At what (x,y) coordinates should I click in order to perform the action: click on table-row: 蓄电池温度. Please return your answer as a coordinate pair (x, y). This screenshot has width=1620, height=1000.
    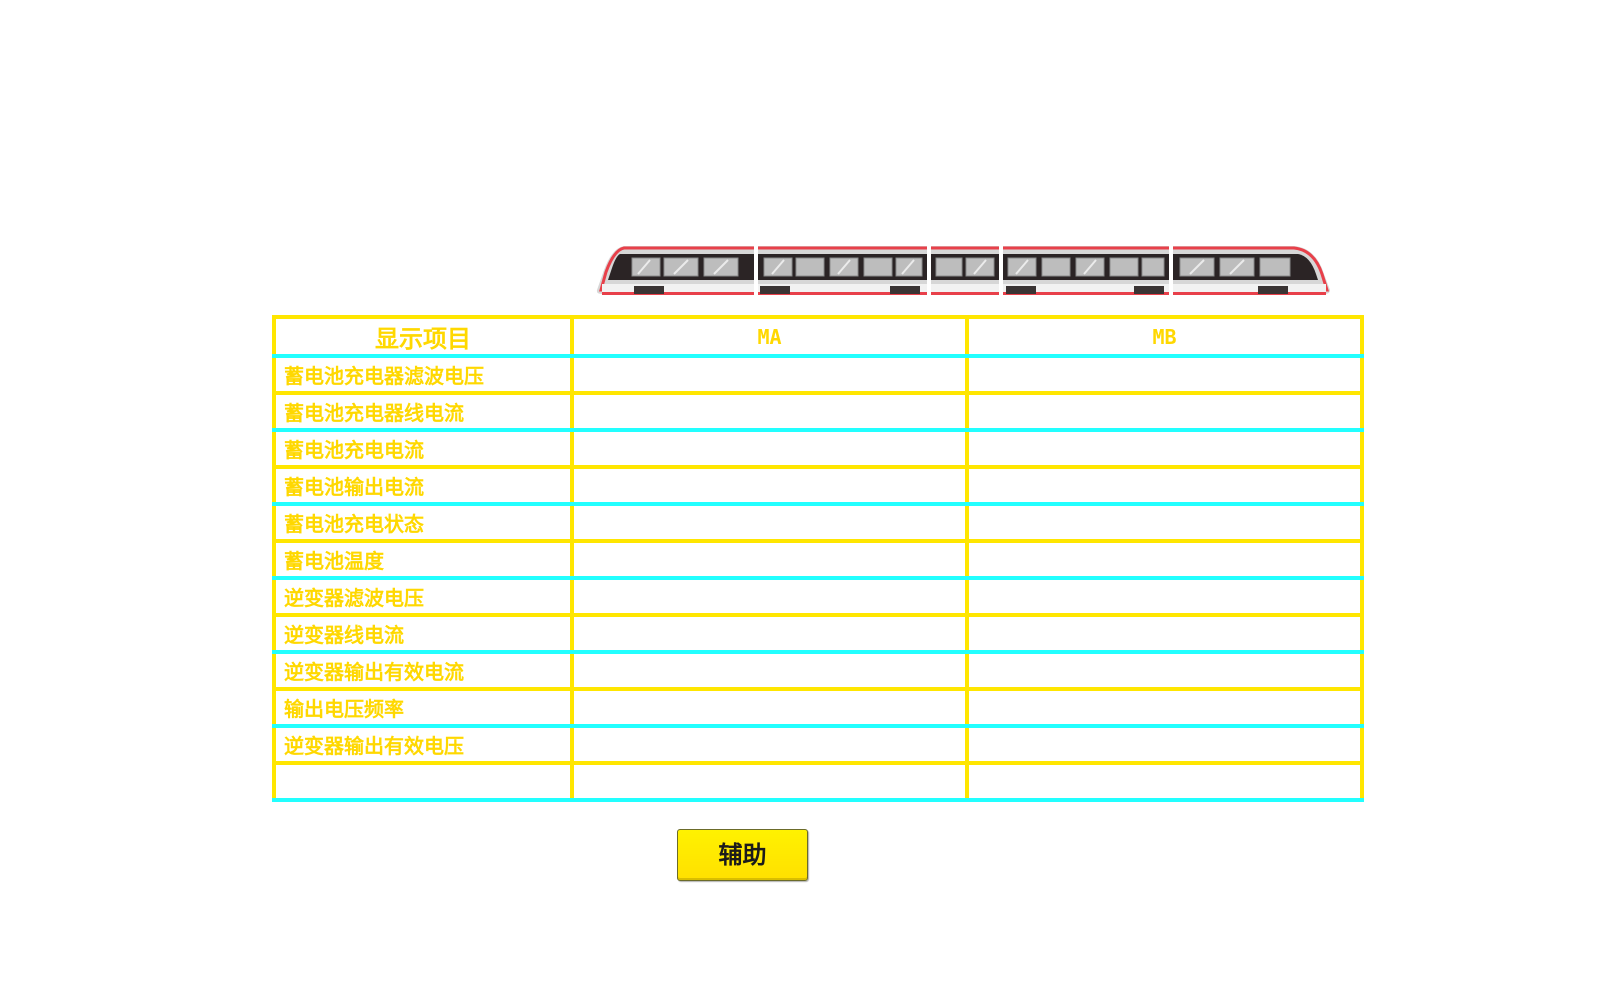
    Looking at the image, I should click on (818, 559).